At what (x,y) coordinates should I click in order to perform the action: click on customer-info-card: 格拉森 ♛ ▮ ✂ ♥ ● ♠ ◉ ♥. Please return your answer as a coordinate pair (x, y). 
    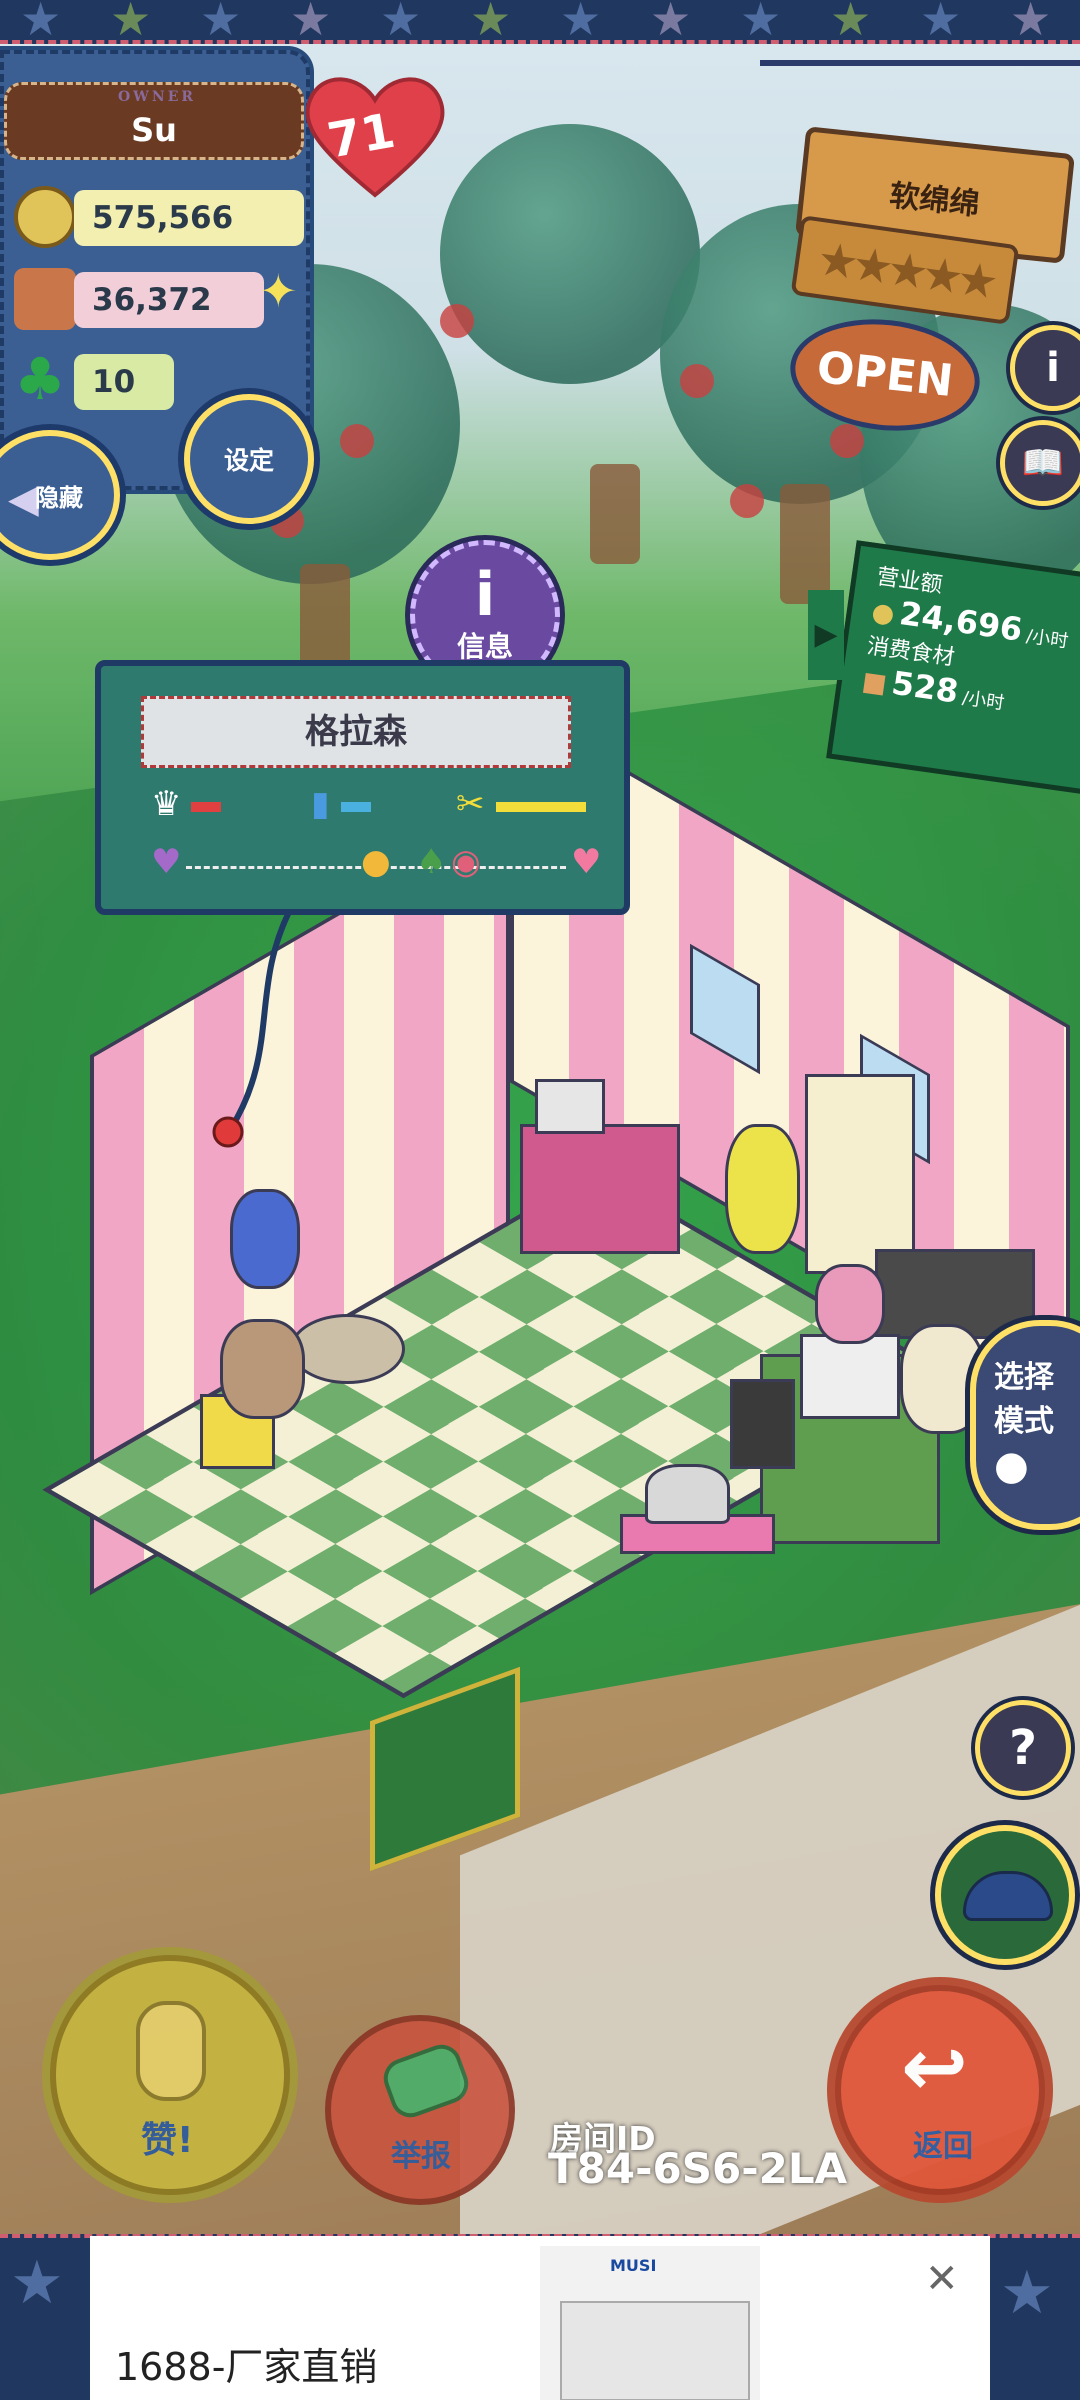
    Looking at the image, I should click on (362, 787).